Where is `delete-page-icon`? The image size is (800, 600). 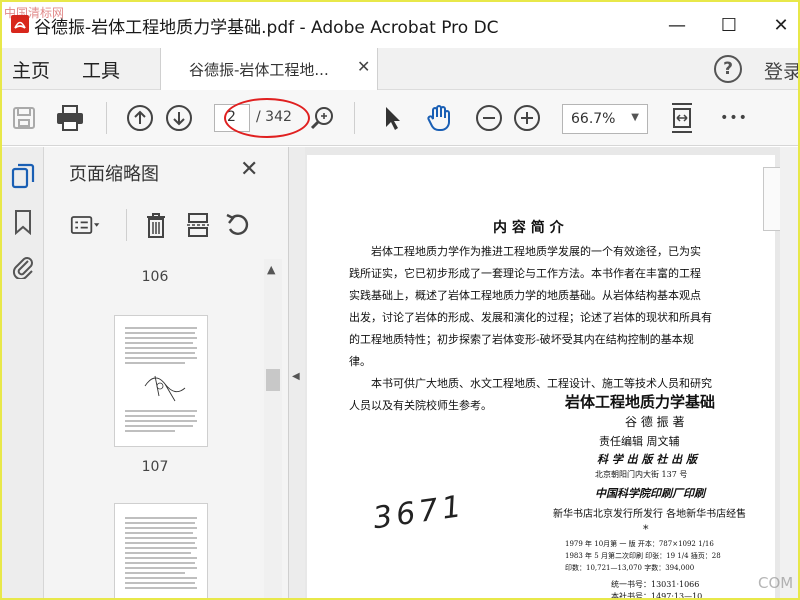
delete-page-icon is located at coordinates (156, 225).